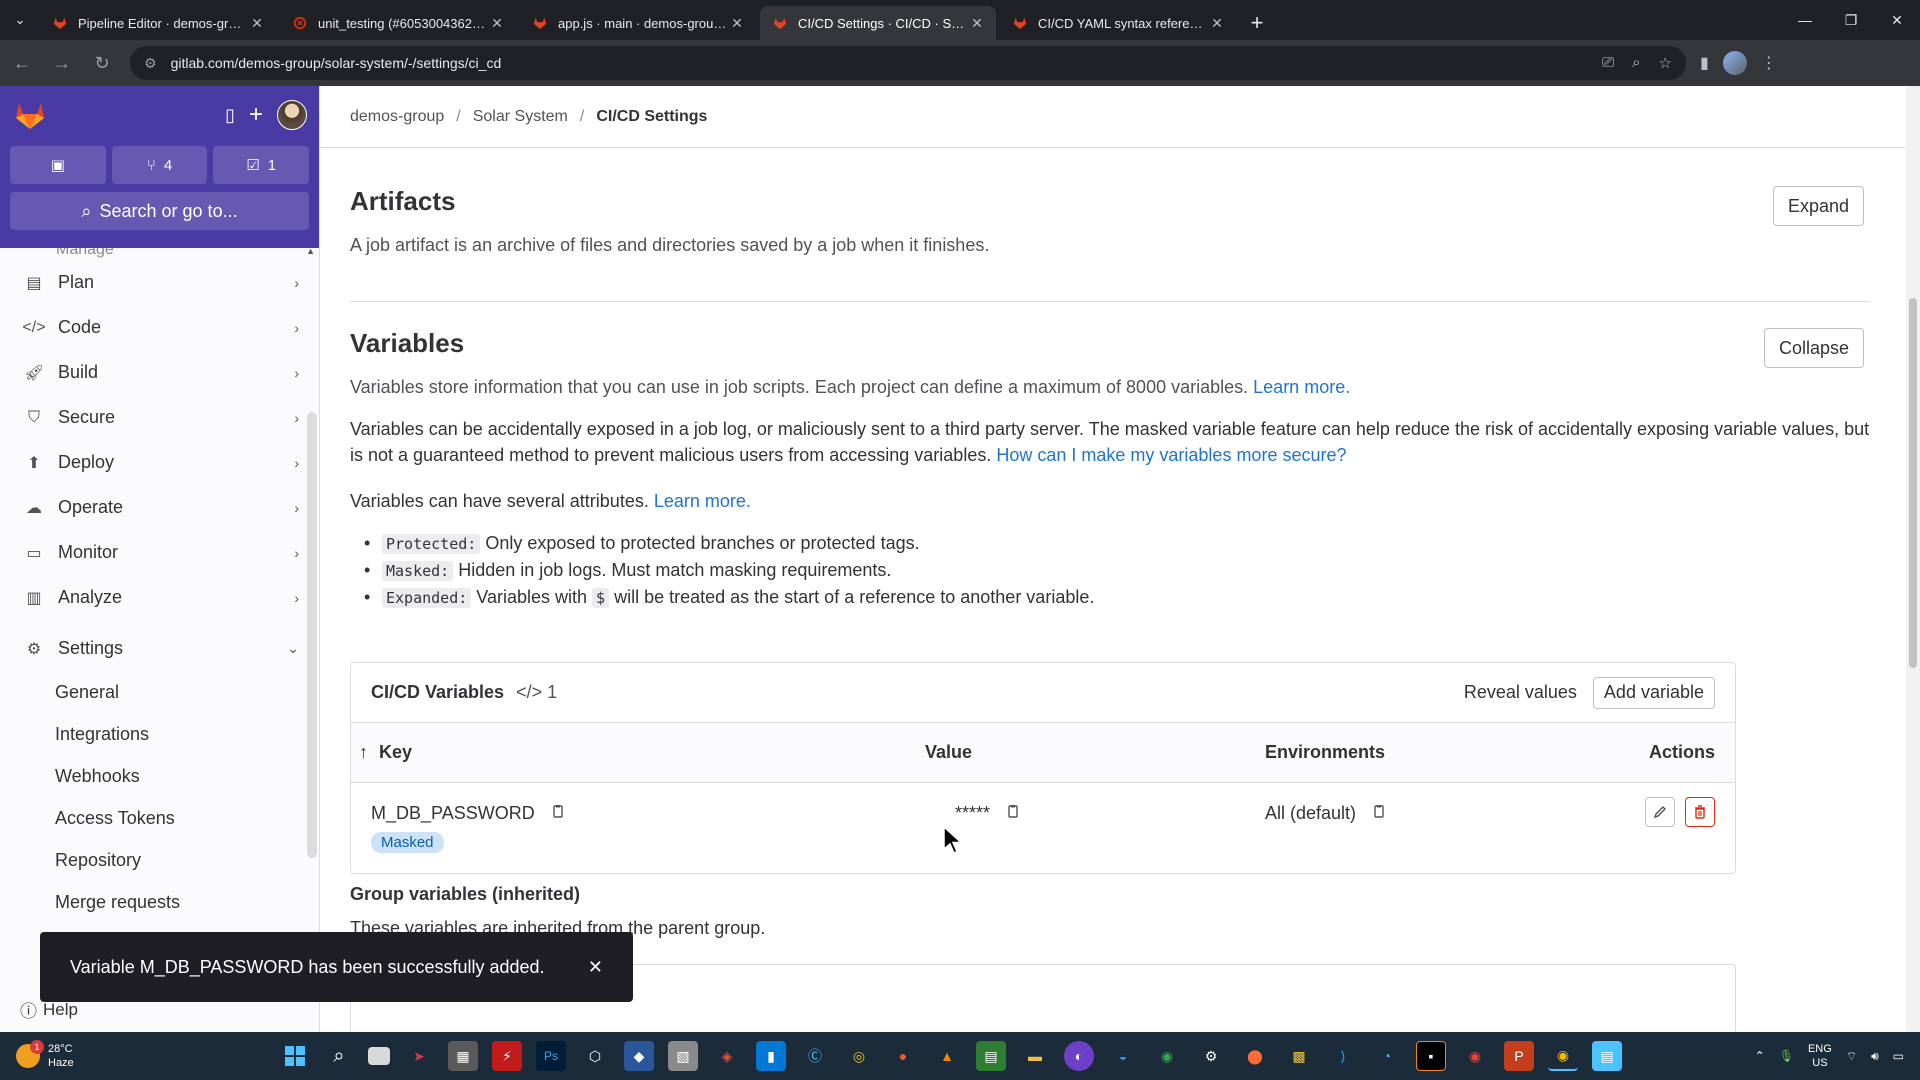  What do you see at coordinates (230, 115) in the screenshot?
I see `toggle-sidebar-icon: ▯` at bounding box center [230, 115].